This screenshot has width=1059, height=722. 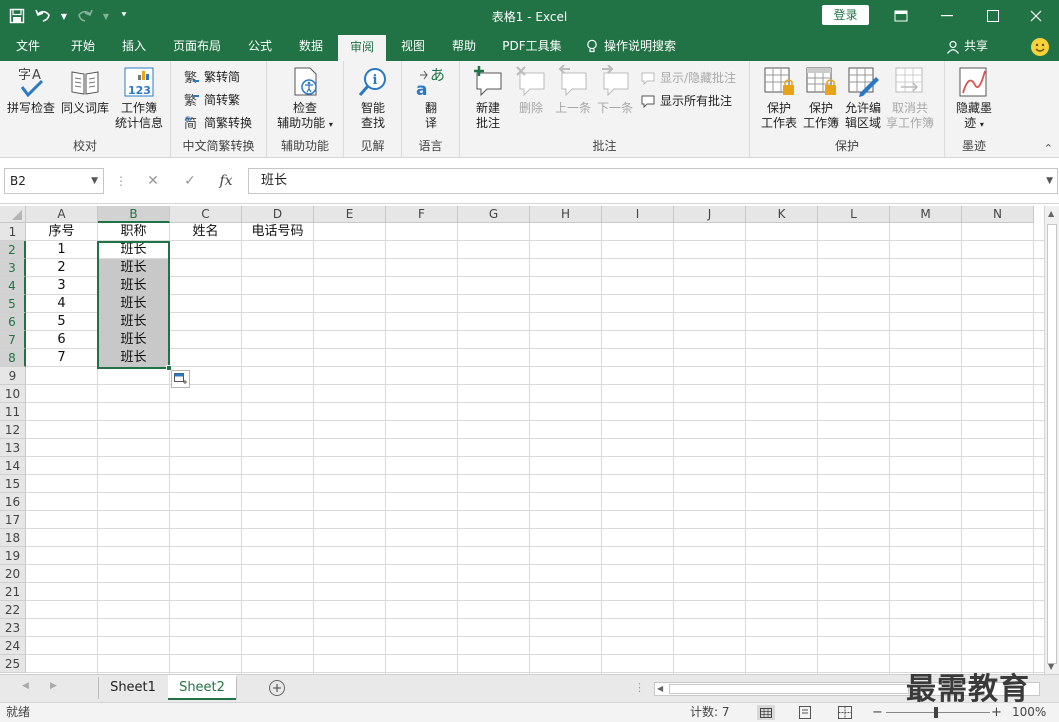 I want to click on delete-comment-button: 删除, so click(x=531, y=90).